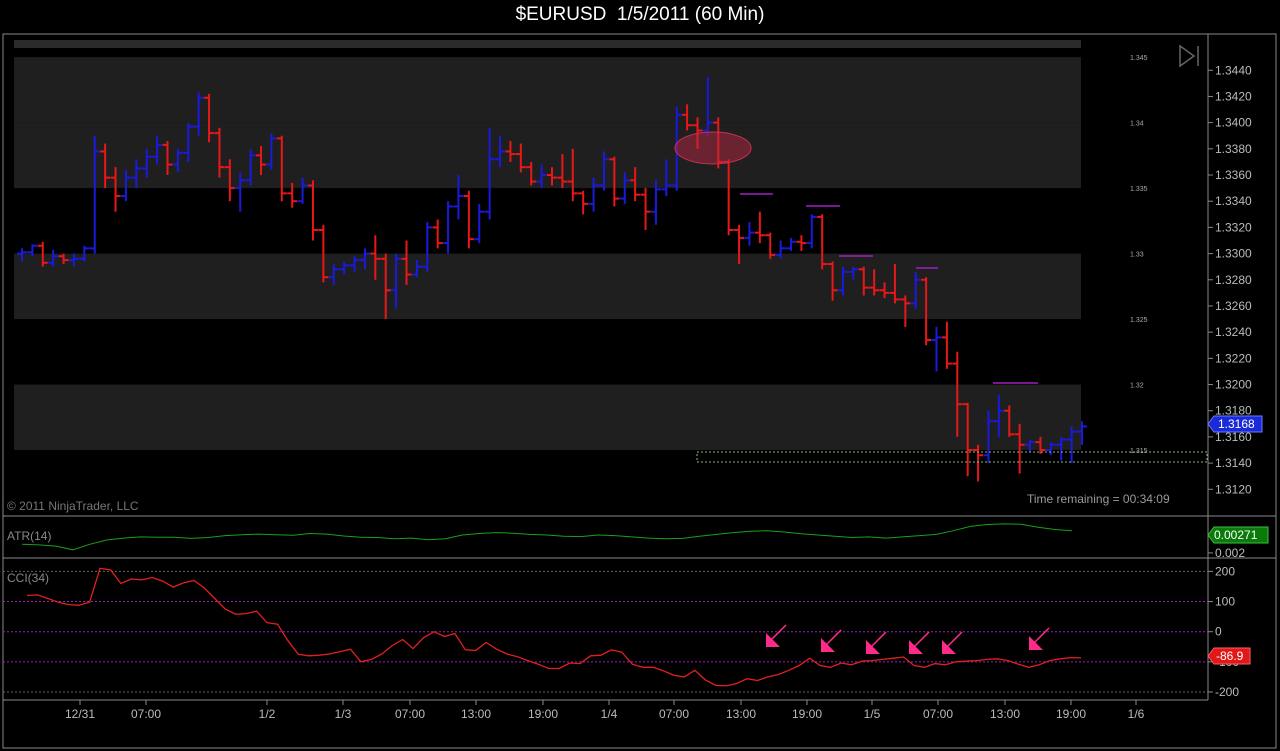 The height and width of the screenshot is (751, 1280). I want to click on price-tick-label: 1.3380, so click(1233, 149).